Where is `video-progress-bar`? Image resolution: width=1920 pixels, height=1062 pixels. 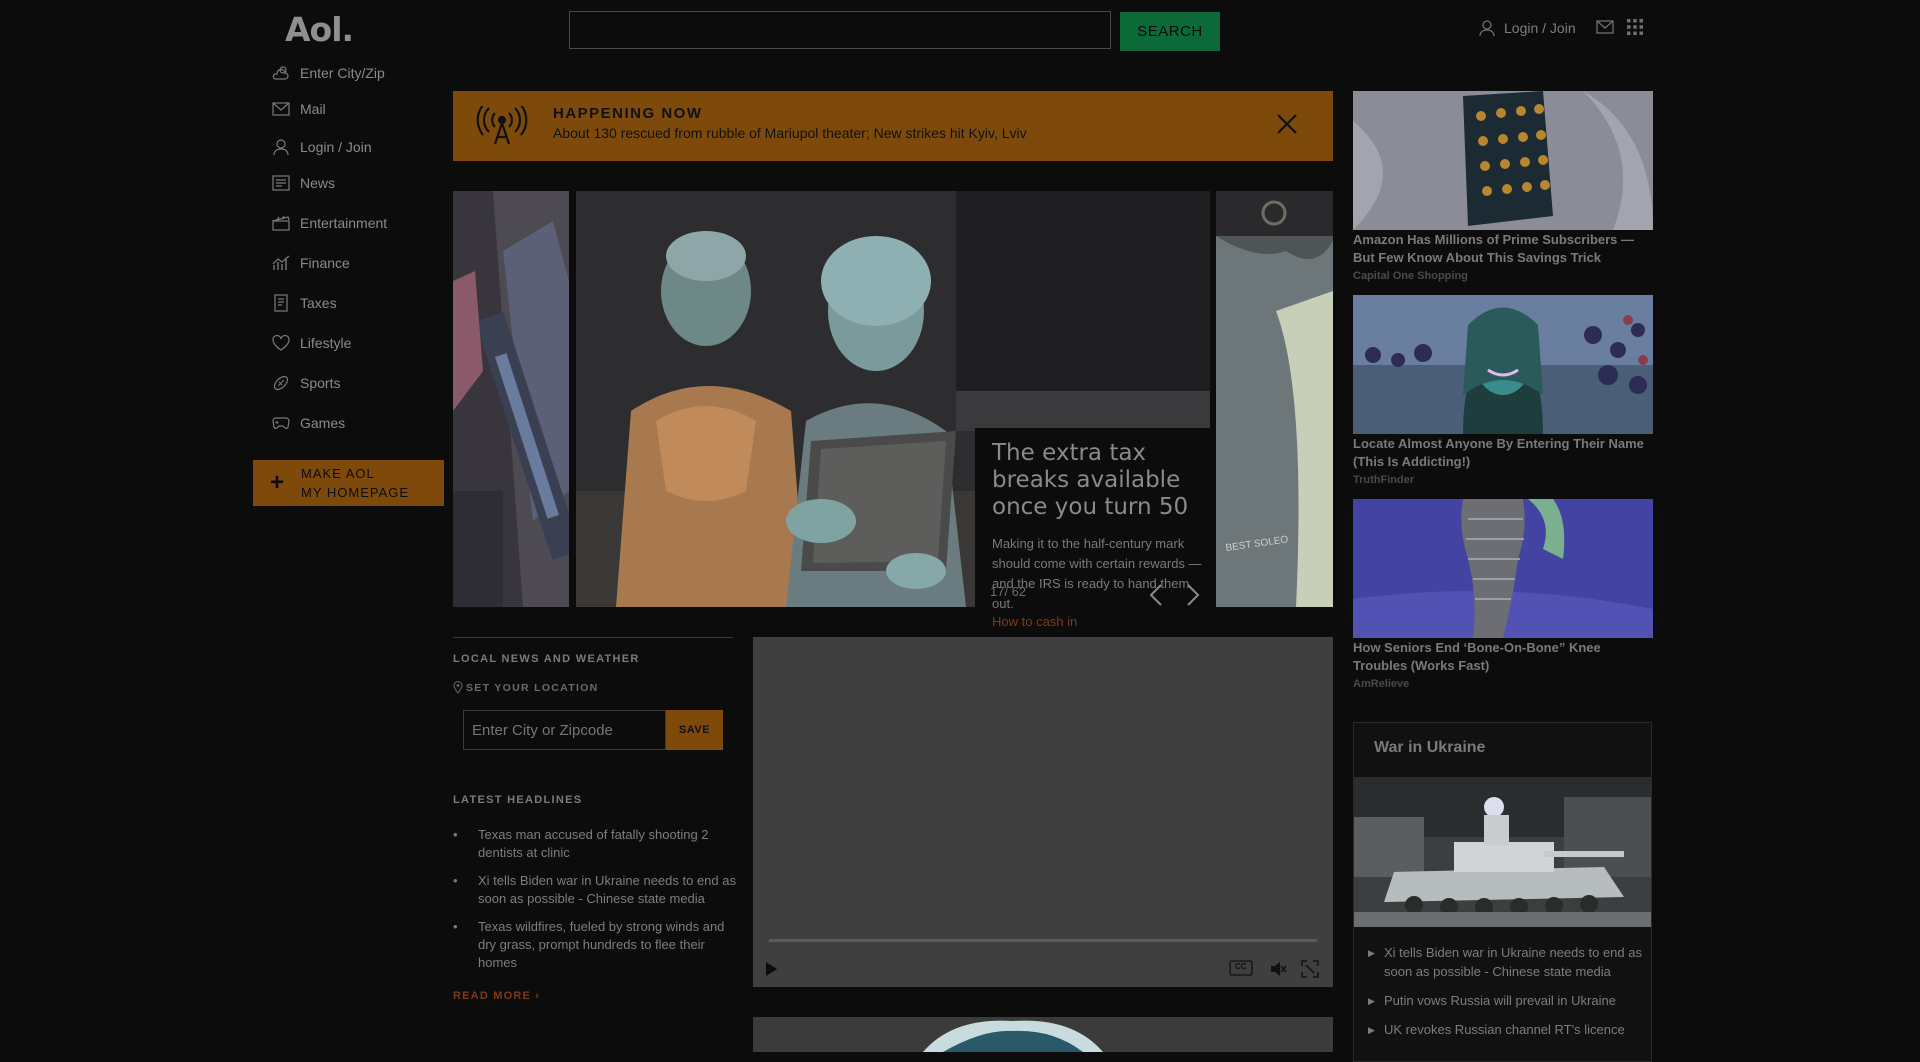 video-progress-bar is located at coordinates (1043, 940).